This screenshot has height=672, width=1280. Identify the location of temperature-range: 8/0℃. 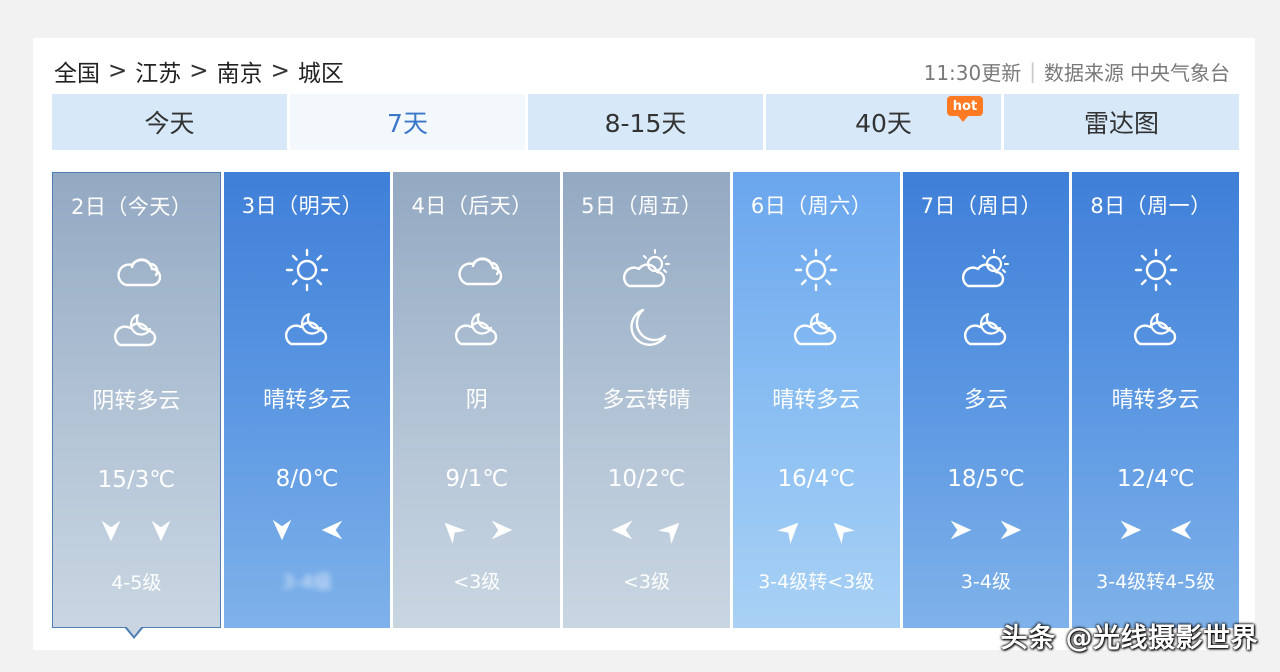
(307, 479).